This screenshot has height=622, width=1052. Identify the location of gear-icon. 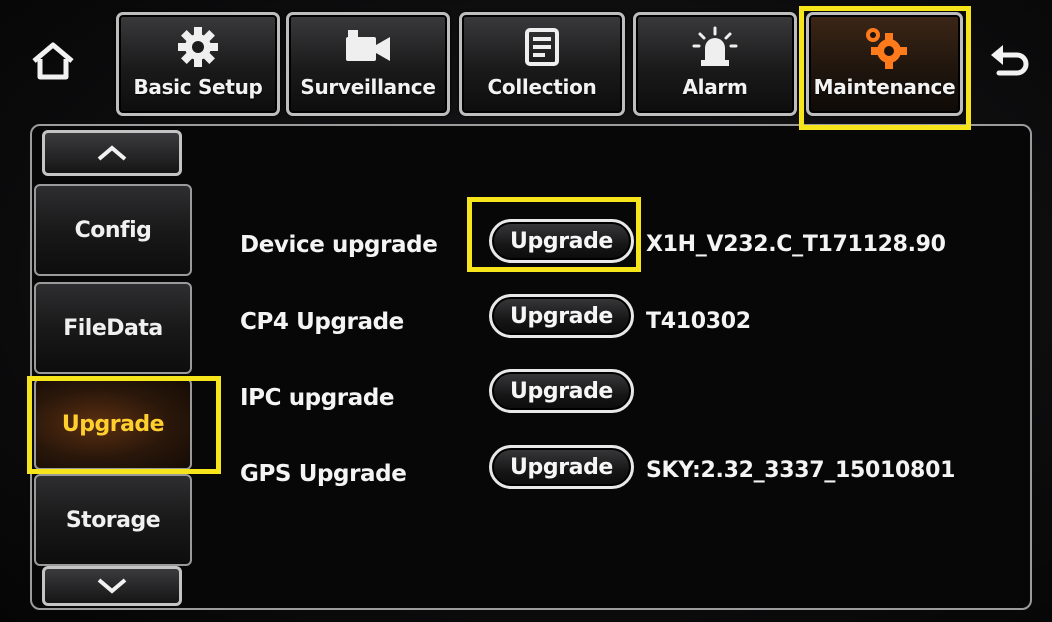
(198, 47).